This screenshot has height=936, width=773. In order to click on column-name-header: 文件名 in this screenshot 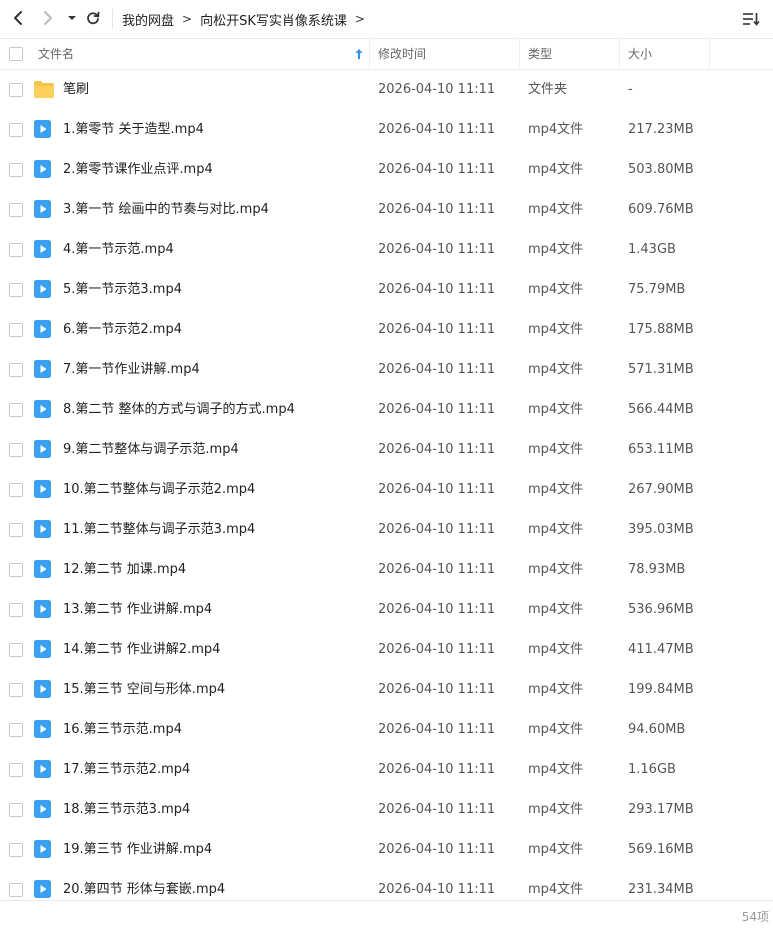, I will do `click(56, 54)`.